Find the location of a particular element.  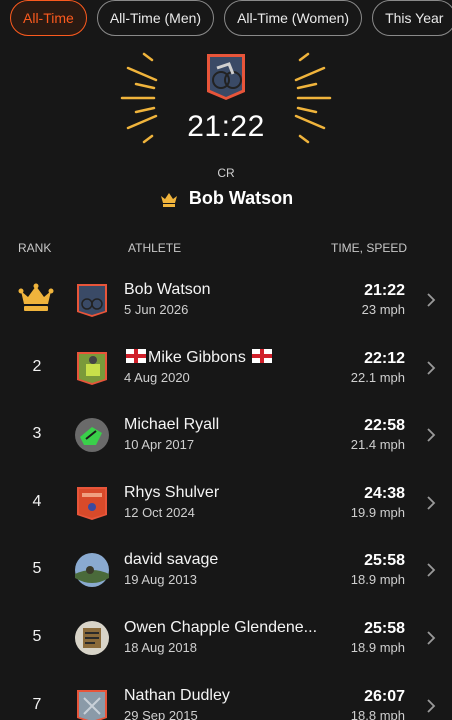

effort-date: 18 Aug 2018 is located at coordinates (161, 647).